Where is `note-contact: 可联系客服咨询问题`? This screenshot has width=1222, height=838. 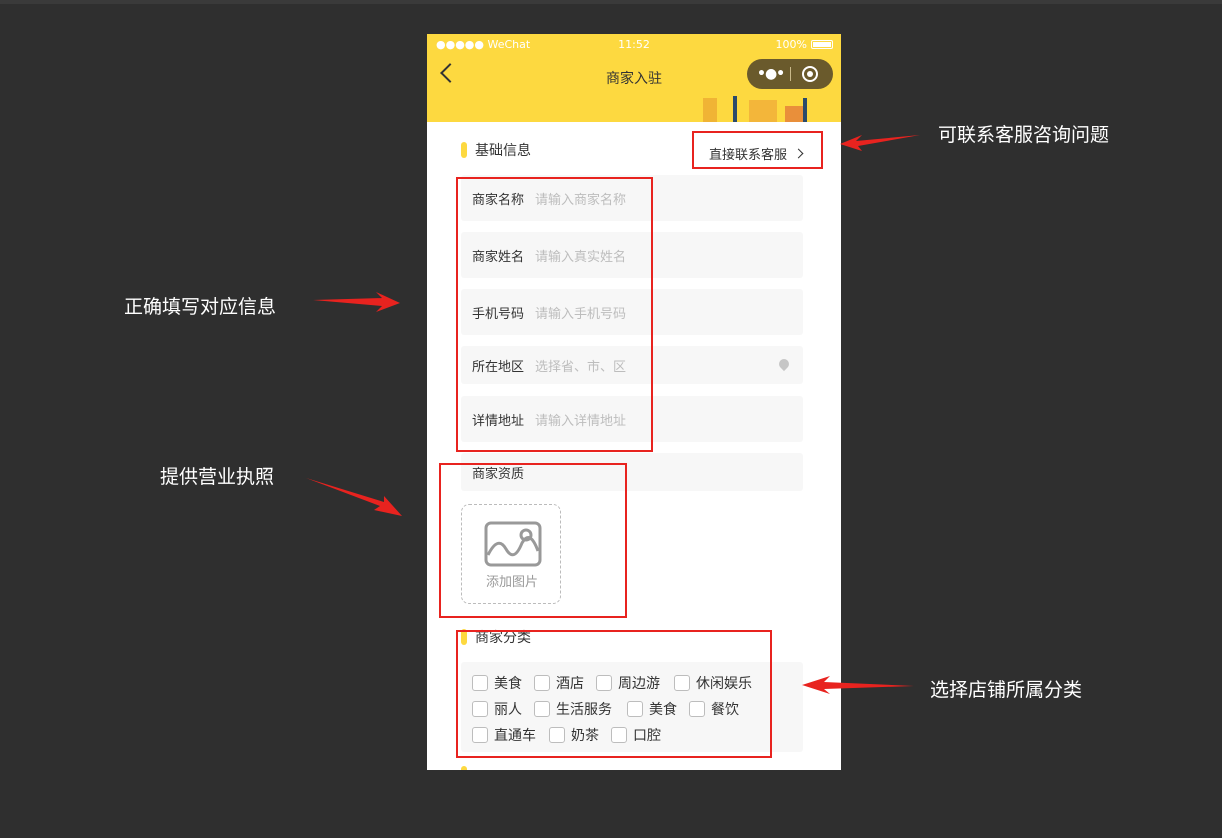
note-contact: 可联系客服咨询问题 is located at coordinates (1024, 135).